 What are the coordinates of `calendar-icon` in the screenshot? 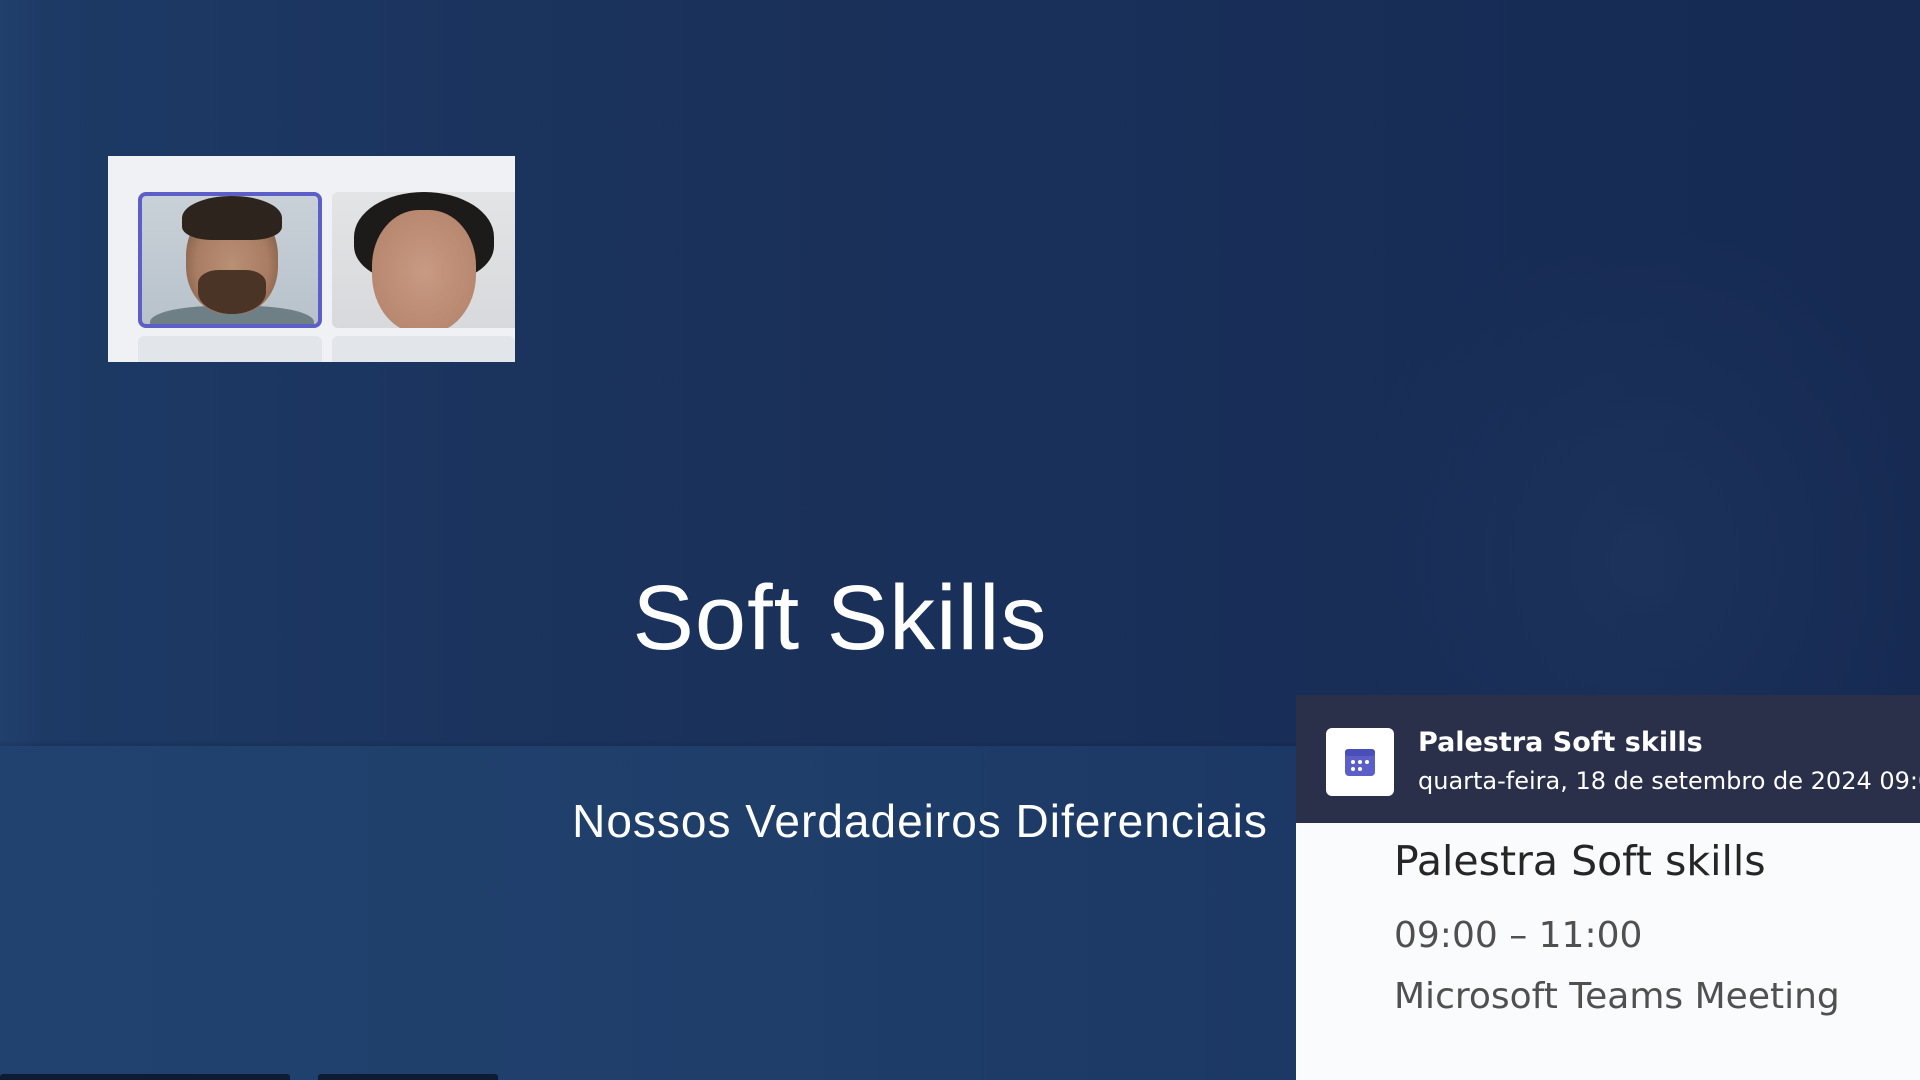 It's located at (1360, 762).